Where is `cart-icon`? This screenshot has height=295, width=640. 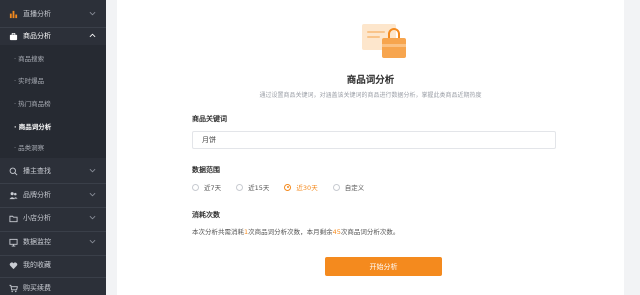
cart-icon is located at coordinates (13, 288).